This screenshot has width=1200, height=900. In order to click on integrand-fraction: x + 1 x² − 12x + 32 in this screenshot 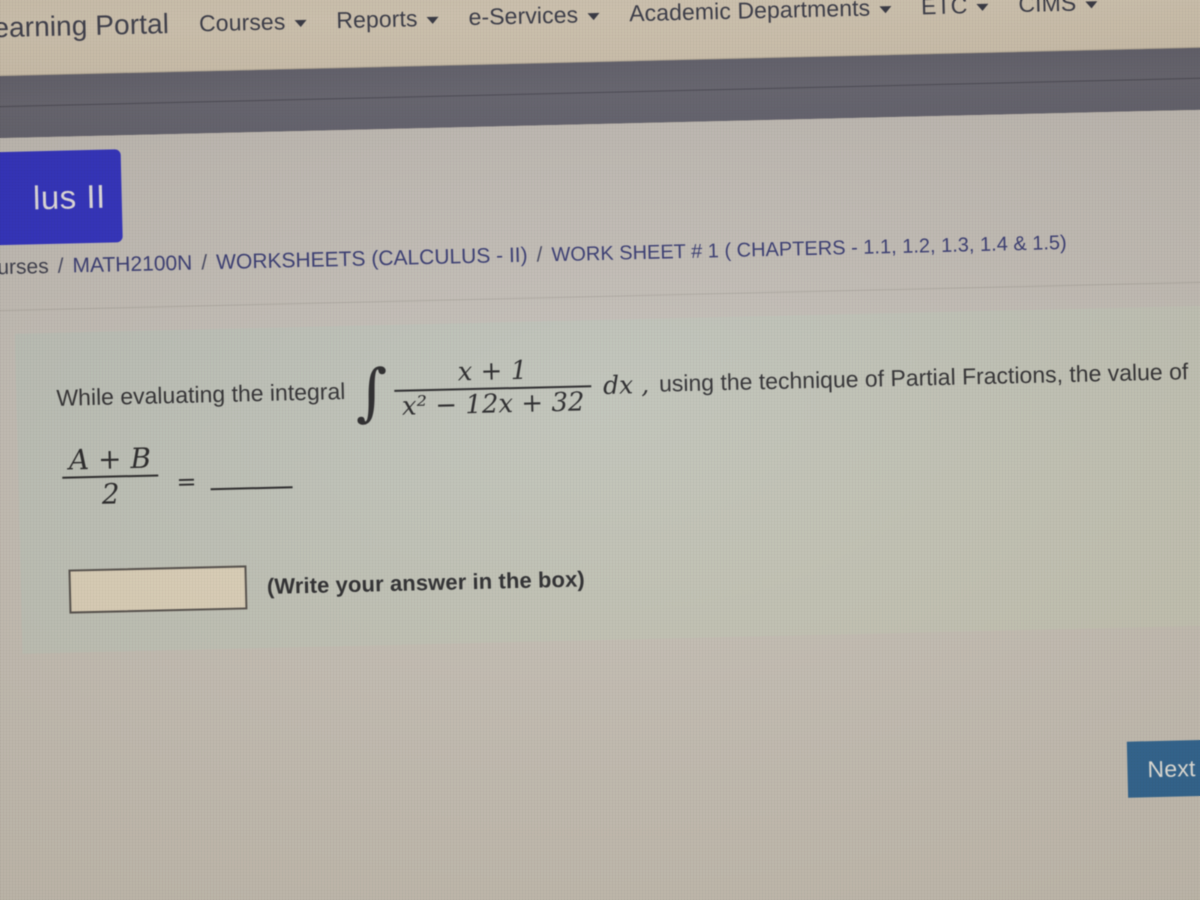, I will do `click(493, 388)`.